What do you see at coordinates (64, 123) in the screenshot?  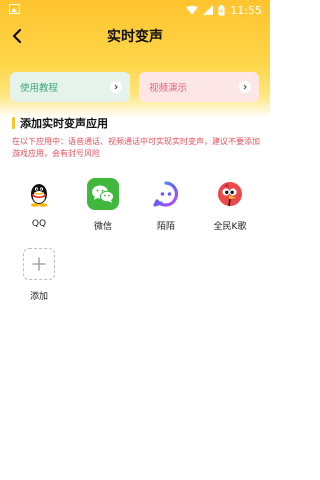 I see `section-title: 添加实时变声应用` at bounding box center [64, 123].